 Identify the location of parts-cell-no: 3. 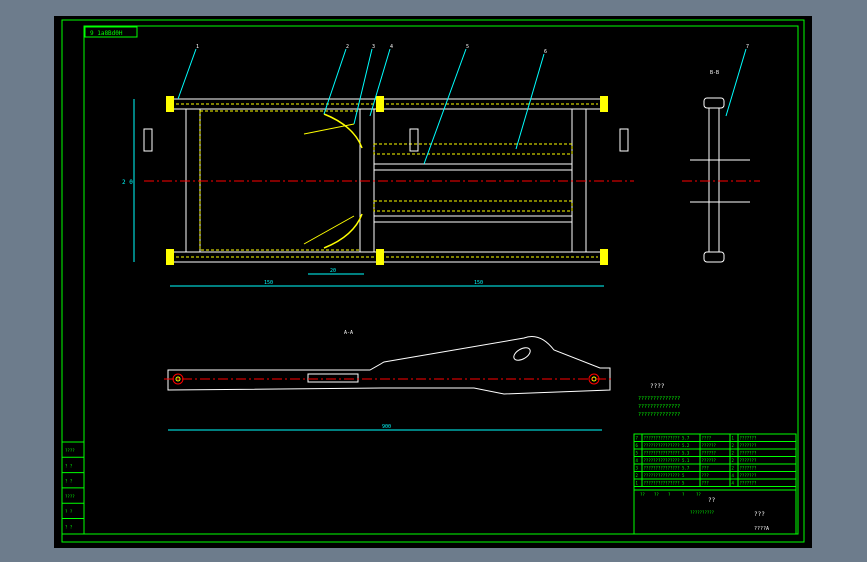
(637, 468).